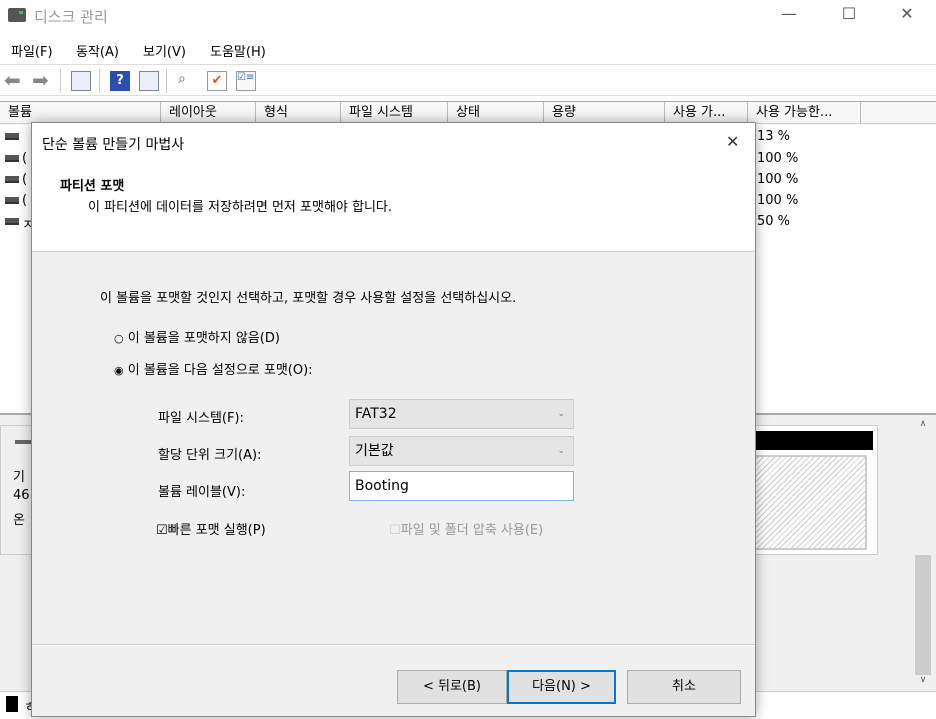  Describe the element at coordinates (732, 141) in the screenshot. I see `dialog-close-button: ✕` at that location.